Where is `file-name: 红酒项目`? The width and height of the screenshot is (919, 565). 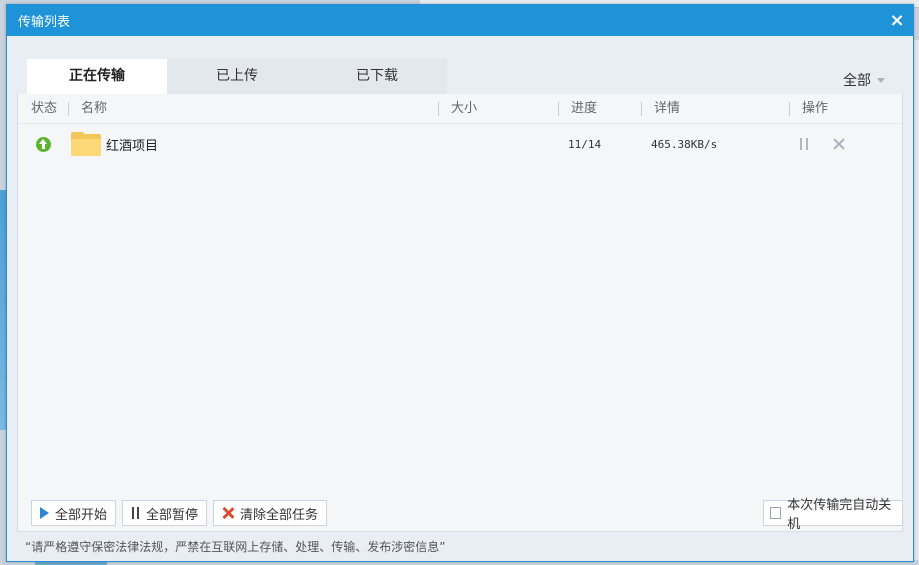
file-name: 红酒项目 is located at coordinates (132, 146).